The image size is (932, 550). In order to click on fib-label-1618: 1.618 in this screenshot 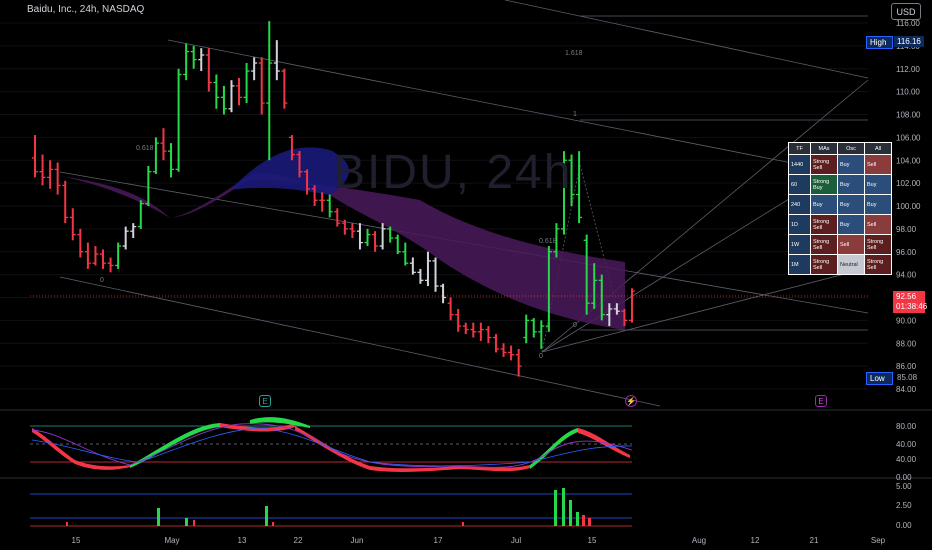, I will do `click(574, 53)`.